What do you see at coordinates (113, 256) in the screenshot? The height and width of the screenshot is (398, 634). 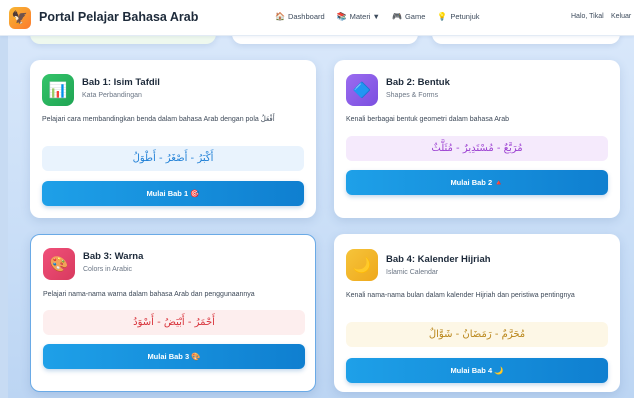 I see `card-title: Bab 3: Warna` at bounding box center [113, 256].